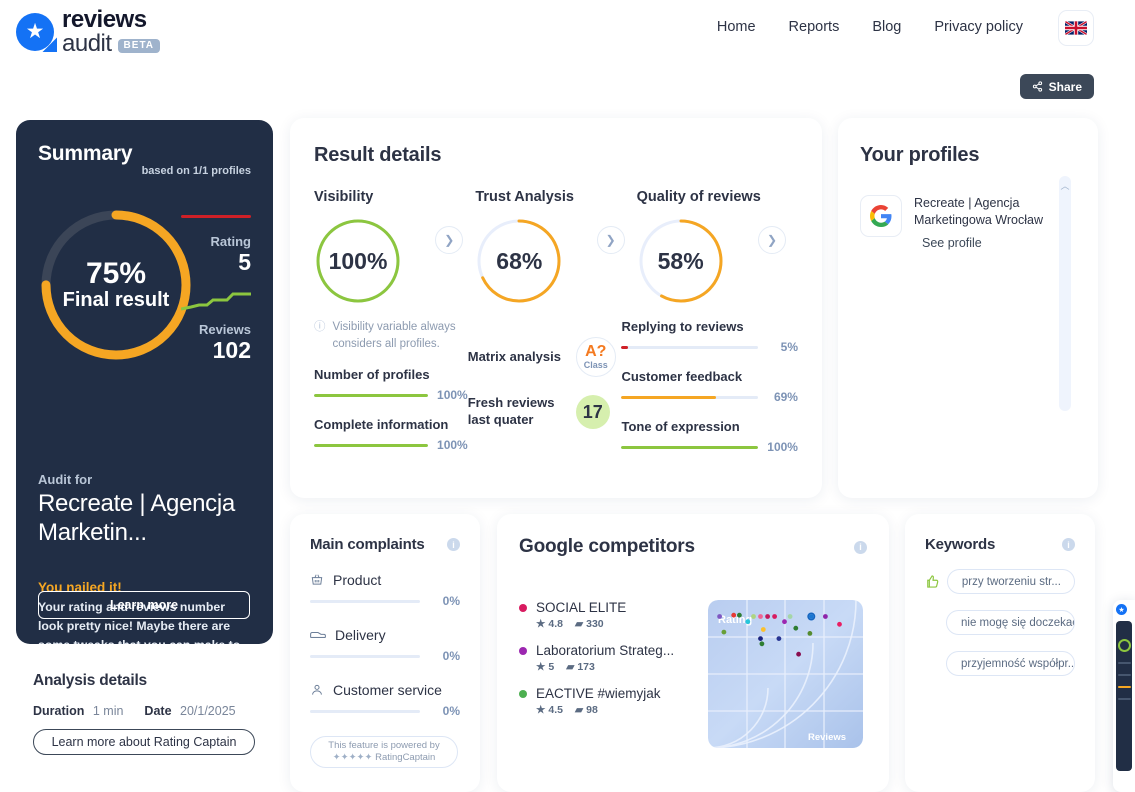  Describe the element at coordinates (814, 27) in the screenshot. I see `nav-item-reports: Reports` at that location.